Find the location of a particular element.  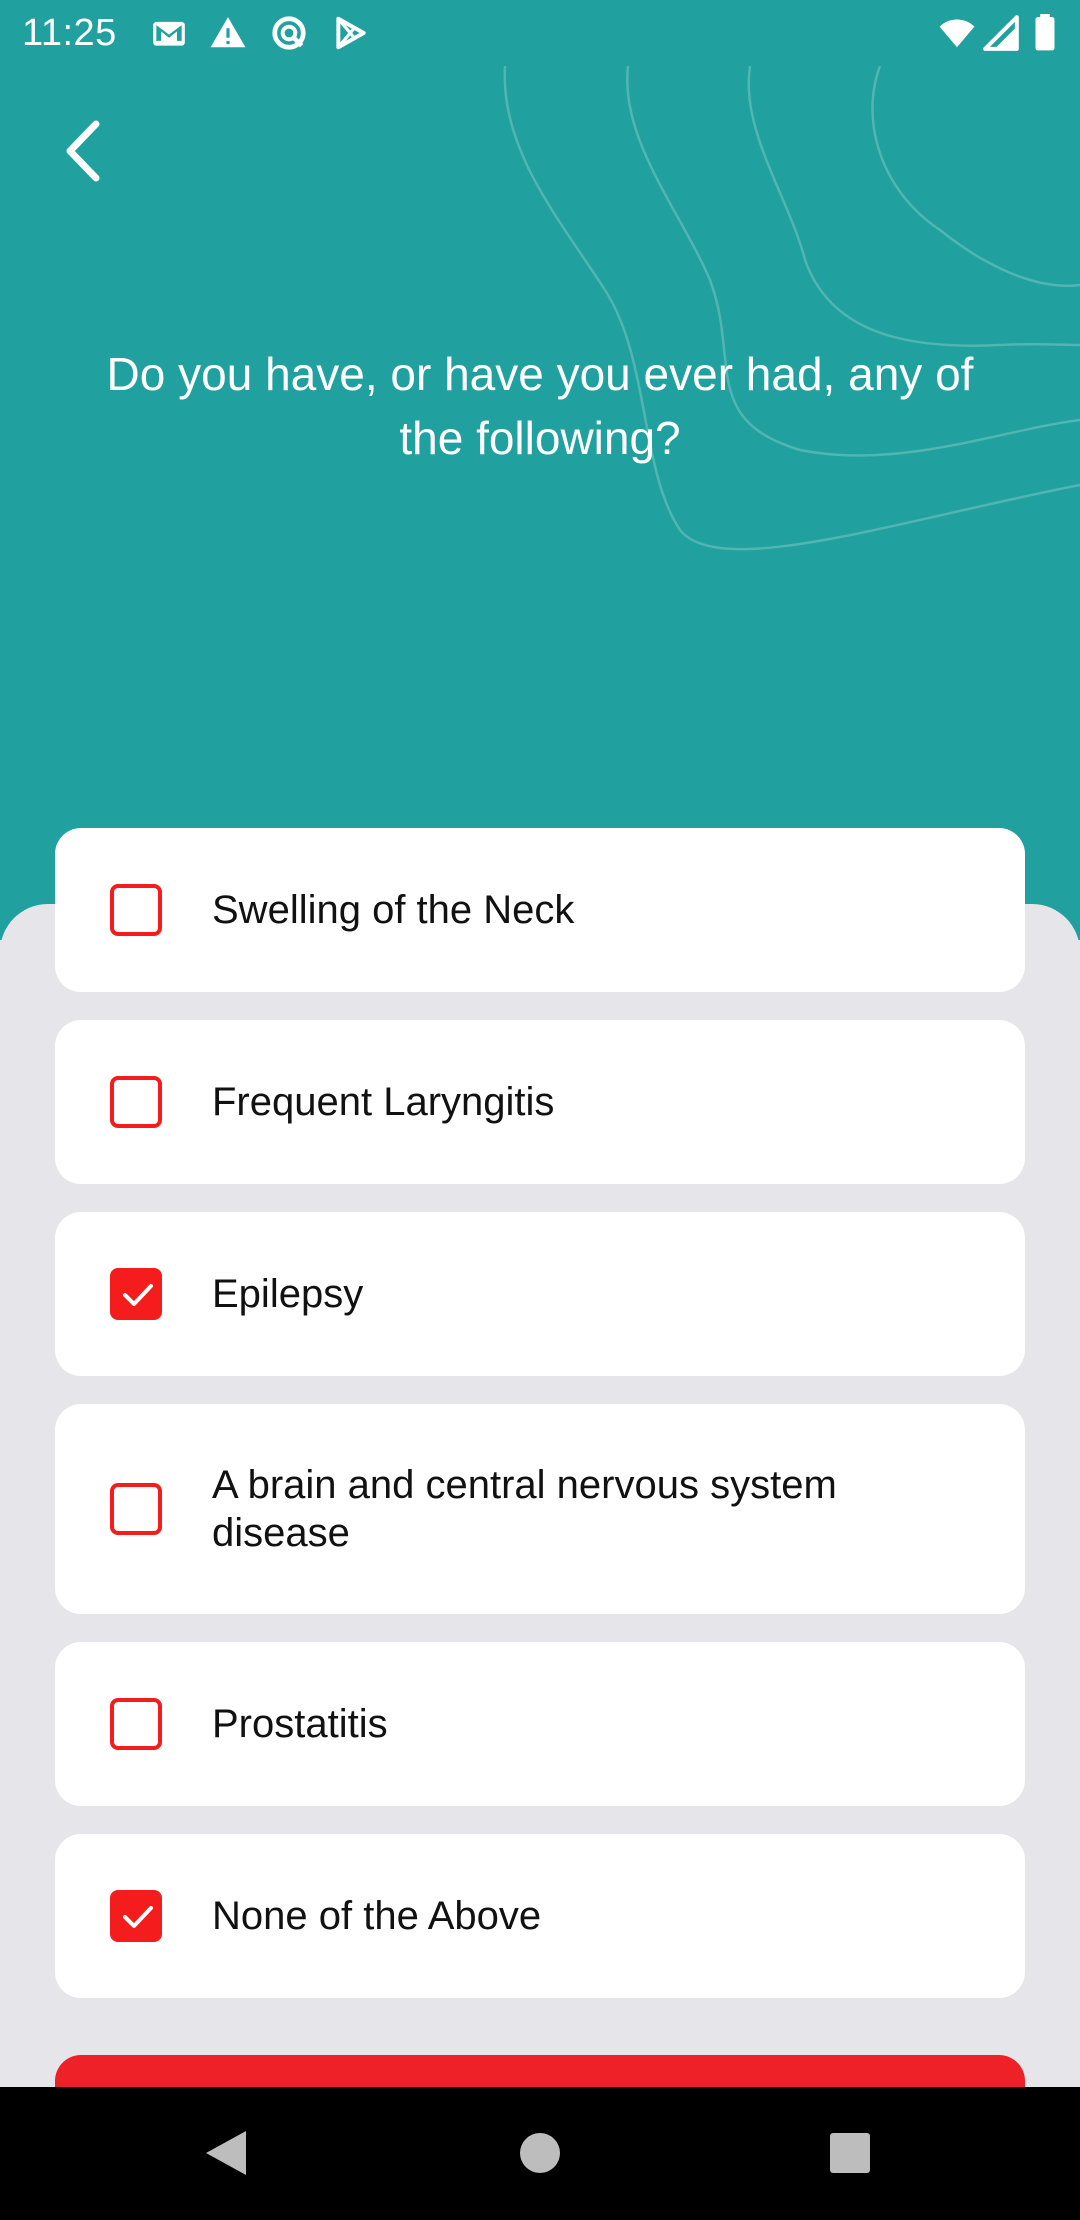

option-swelling-of-neck: Swelling of the Neck is located at coordinates (540, 910).